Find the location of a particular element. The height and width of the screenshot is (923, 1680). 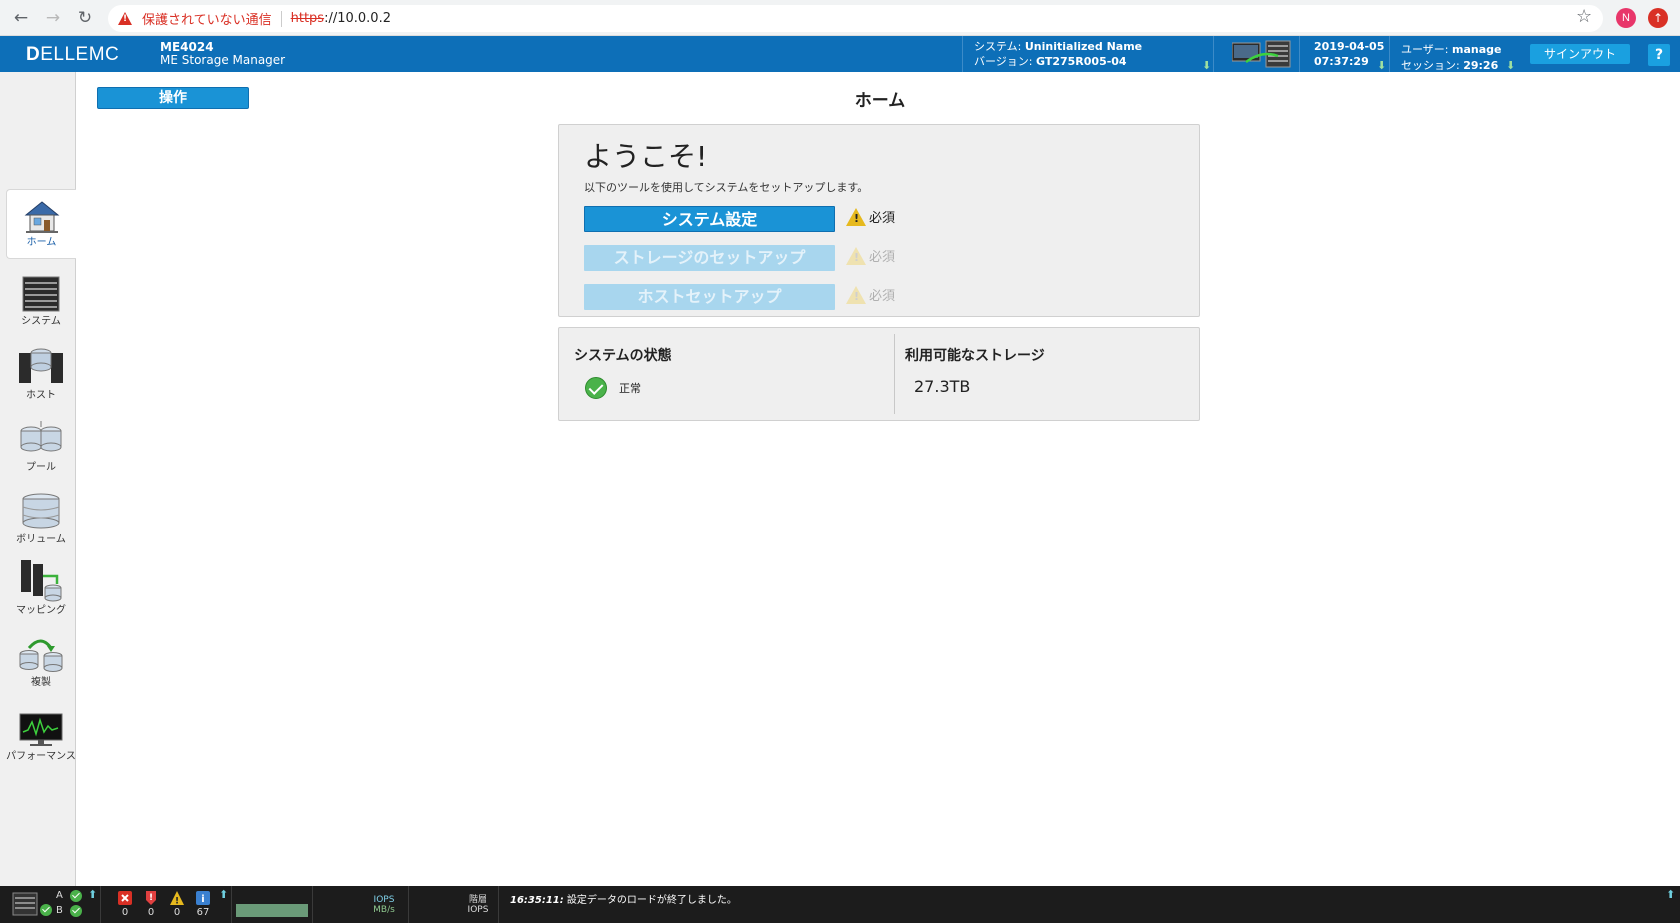

critical-alert-icon is located at coordinates (125, 898).